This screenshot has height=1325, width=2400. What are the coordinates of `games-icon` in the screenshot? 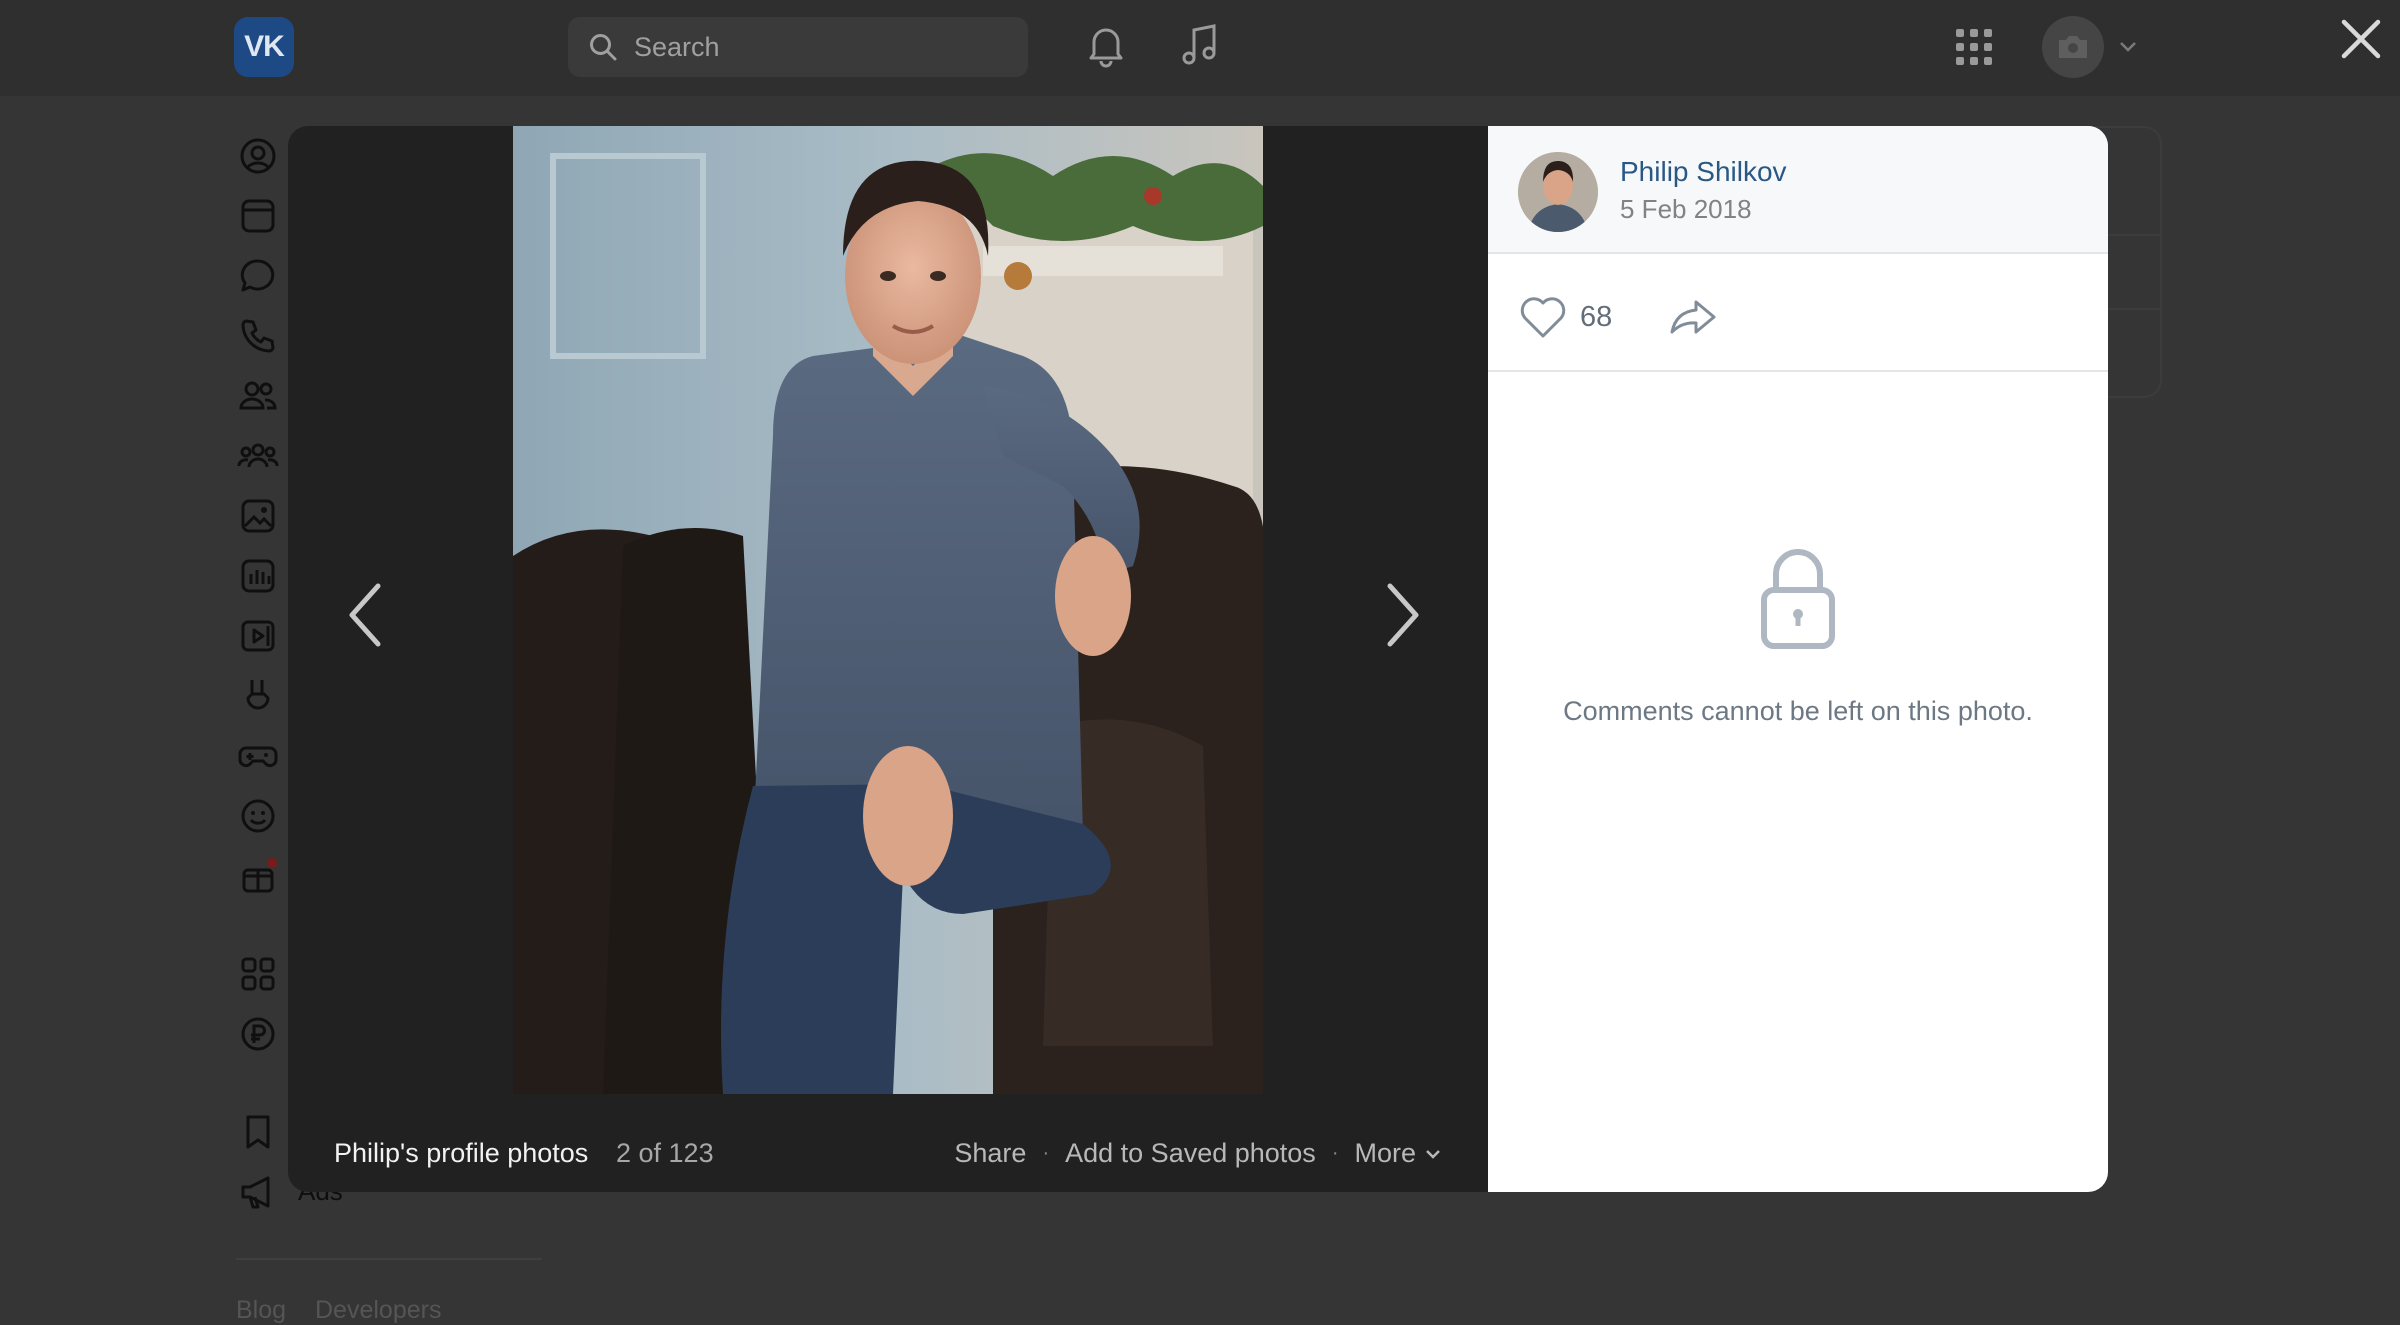 It's located at (258, 756).